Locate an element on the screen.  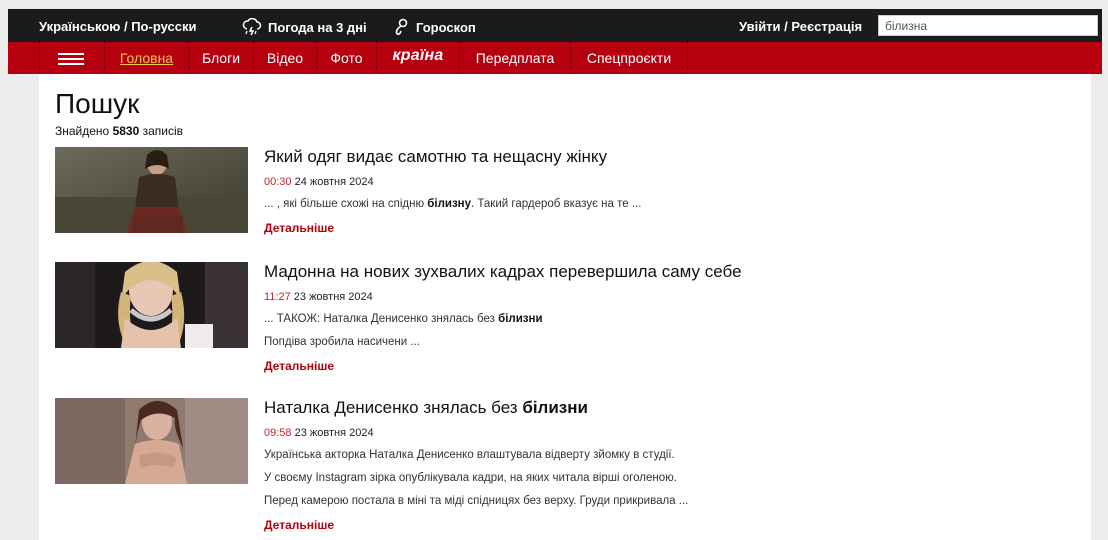
hamburger-menu-icon is located at coordinates (71, 59).